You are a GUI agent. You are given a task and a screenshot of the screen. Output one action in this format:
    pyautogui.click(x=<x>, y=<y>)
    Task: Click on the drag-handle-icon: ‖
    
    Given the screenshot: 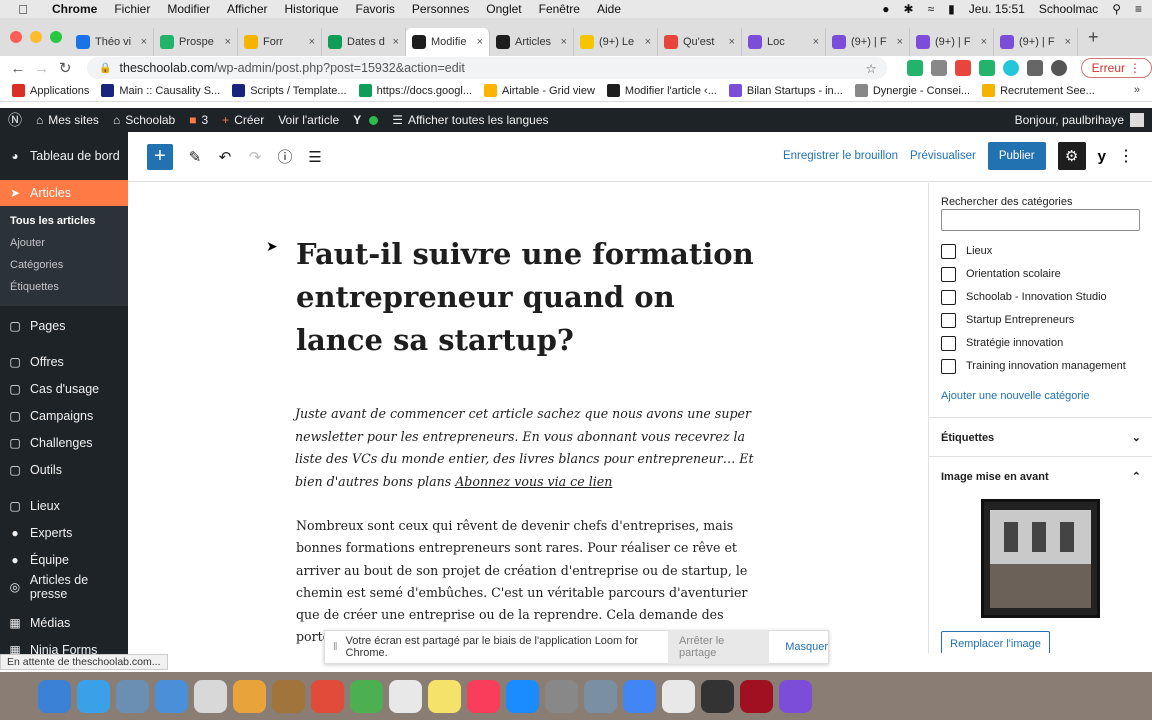 What is the action you would take?
    pyautogui.click(x=335, y=647)
    